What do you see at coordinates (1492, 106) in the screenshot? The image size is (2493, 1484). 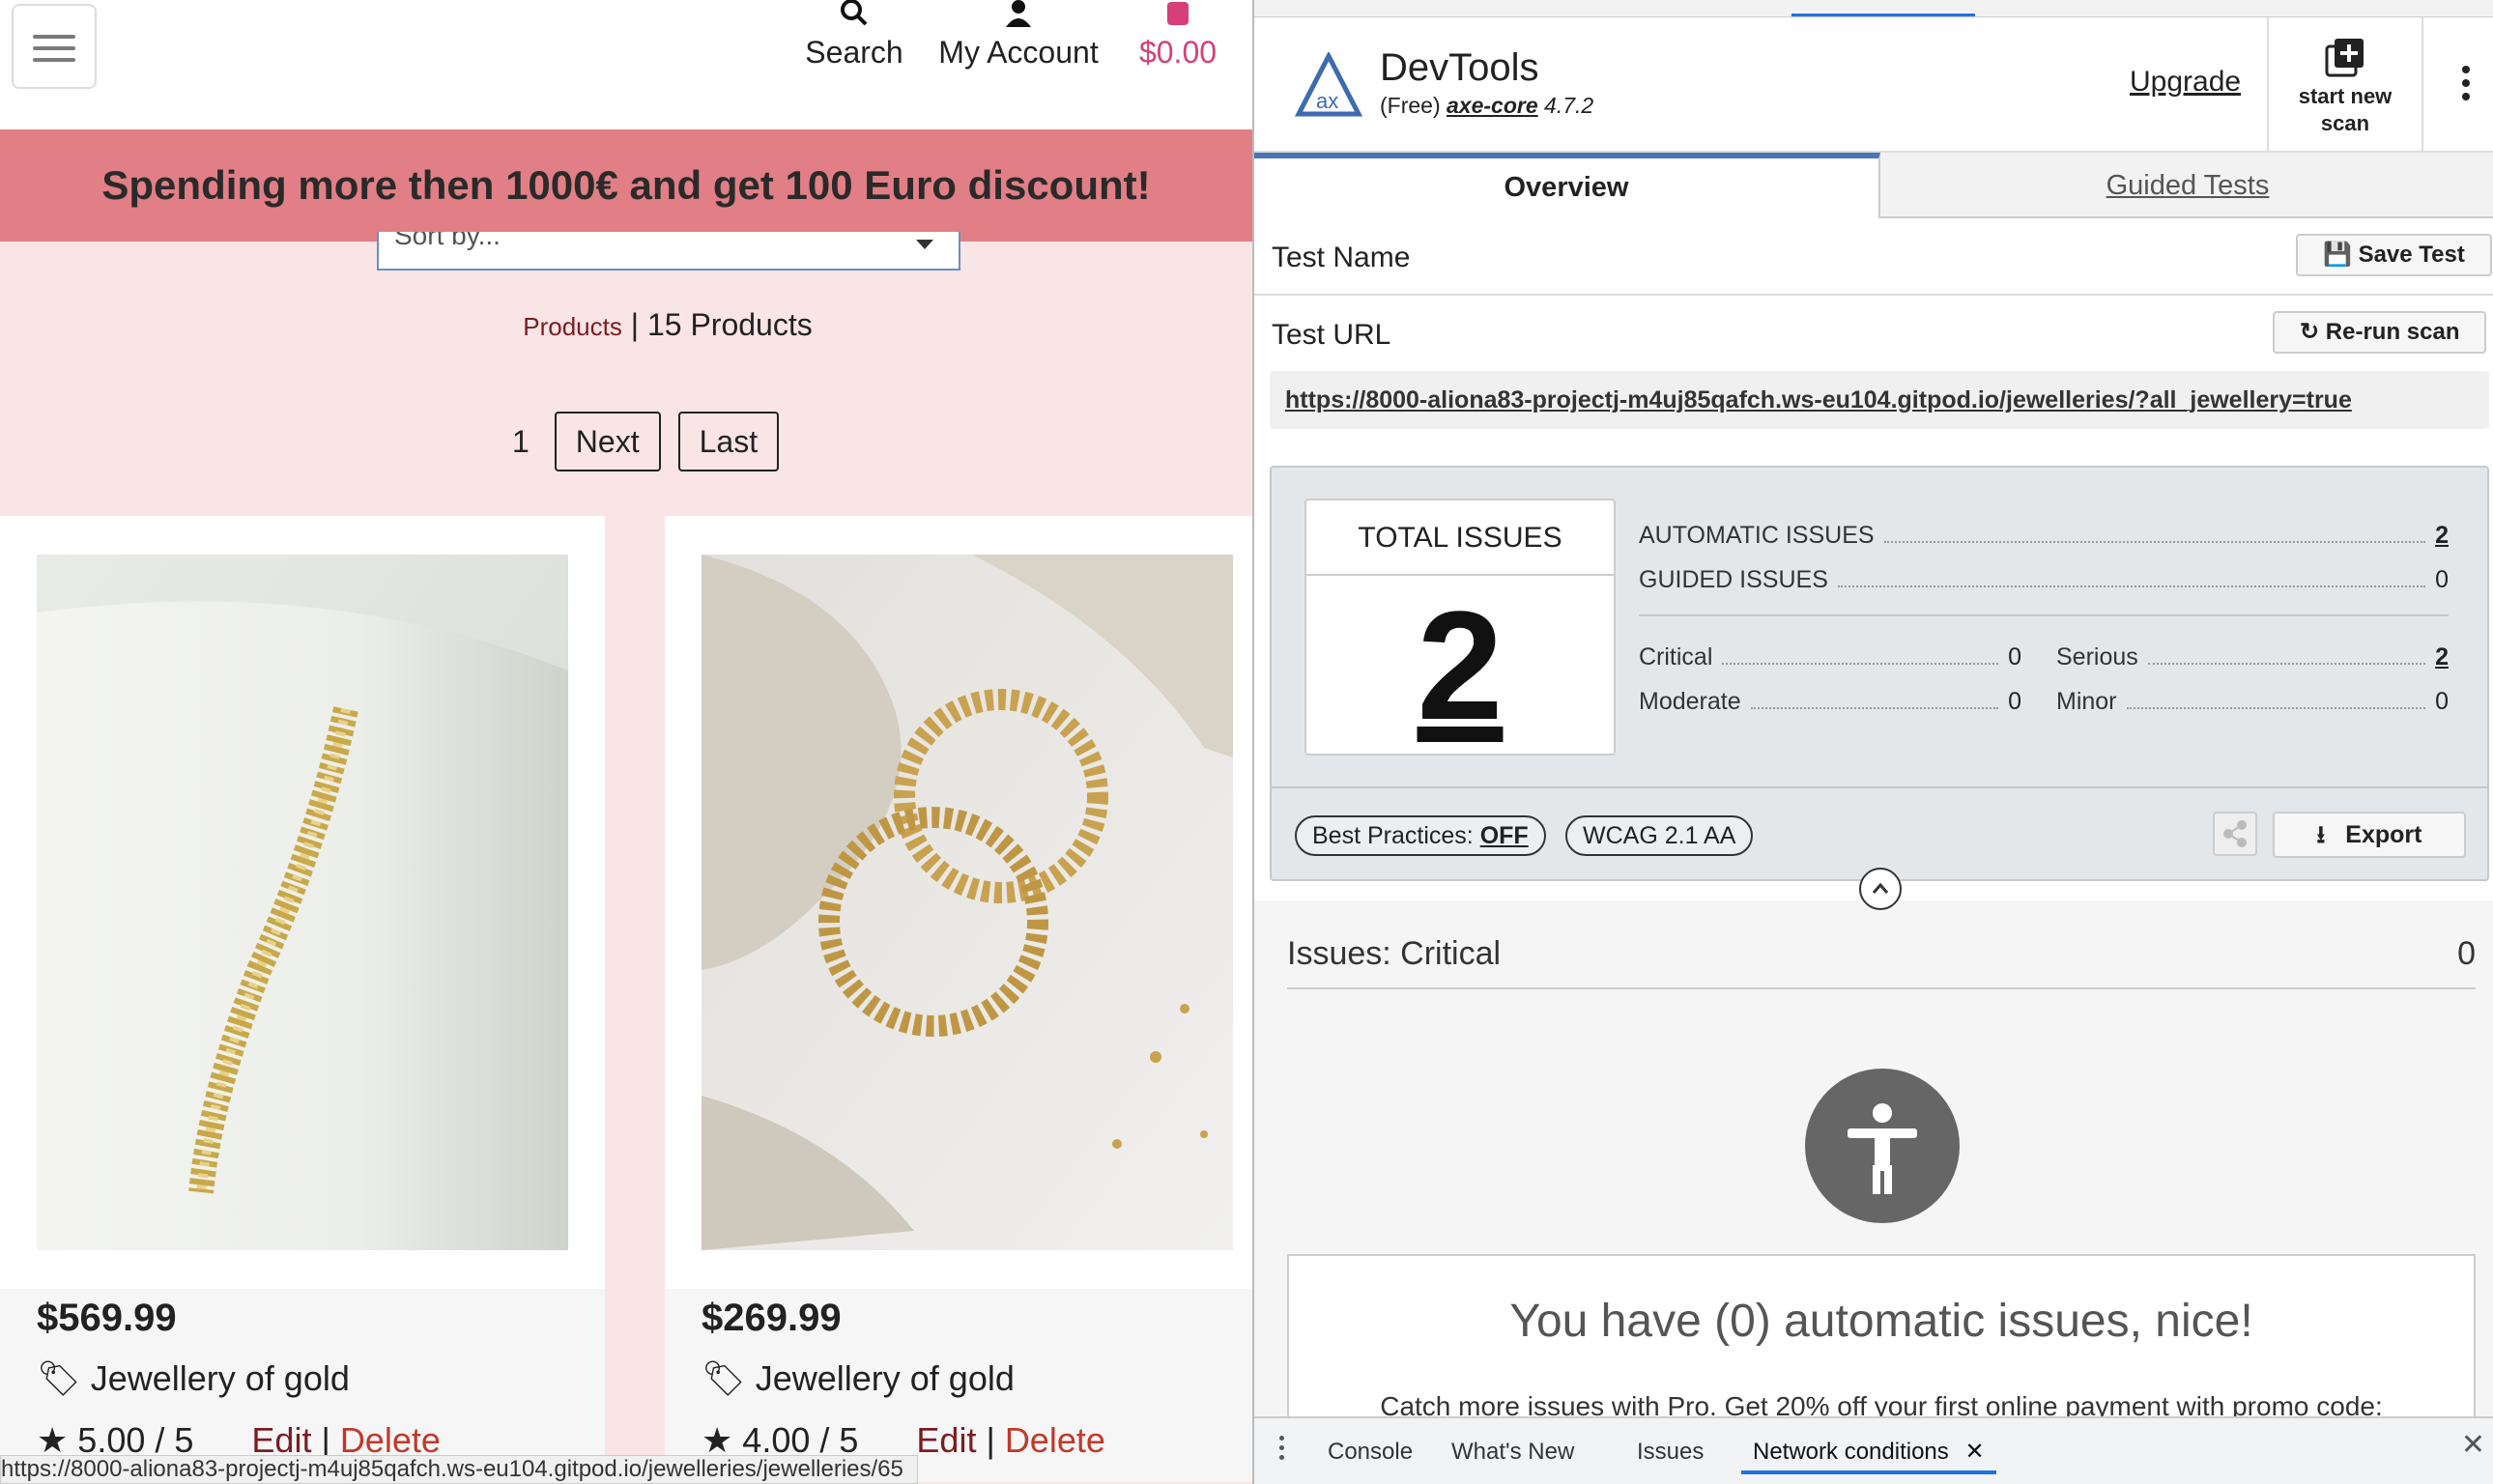 I see `axe-core-link: axe-core` at bounding box center [1492, 106].